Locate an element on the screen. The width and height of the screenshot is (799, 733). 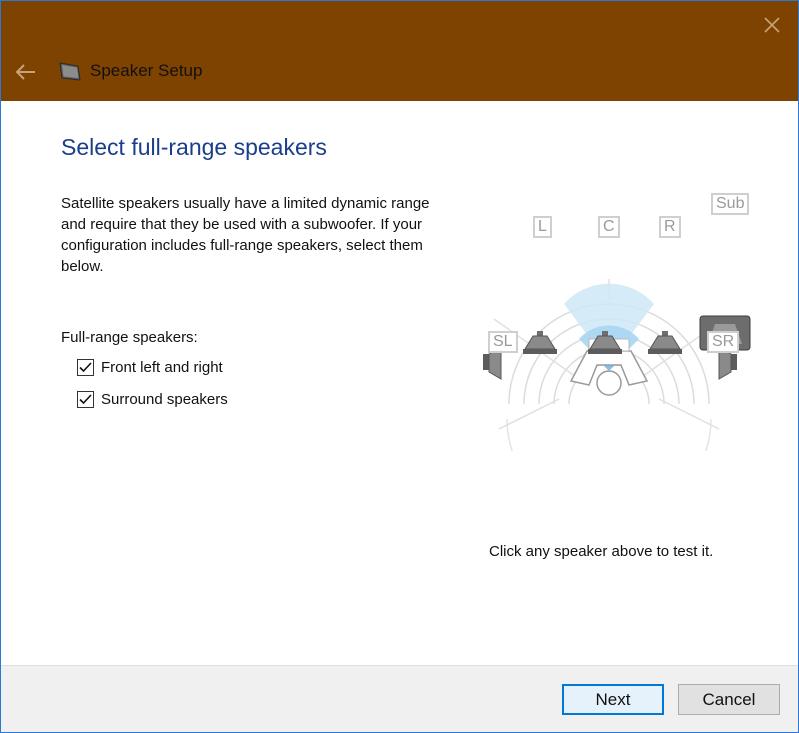
close-button is located at coordinates (772, 25).